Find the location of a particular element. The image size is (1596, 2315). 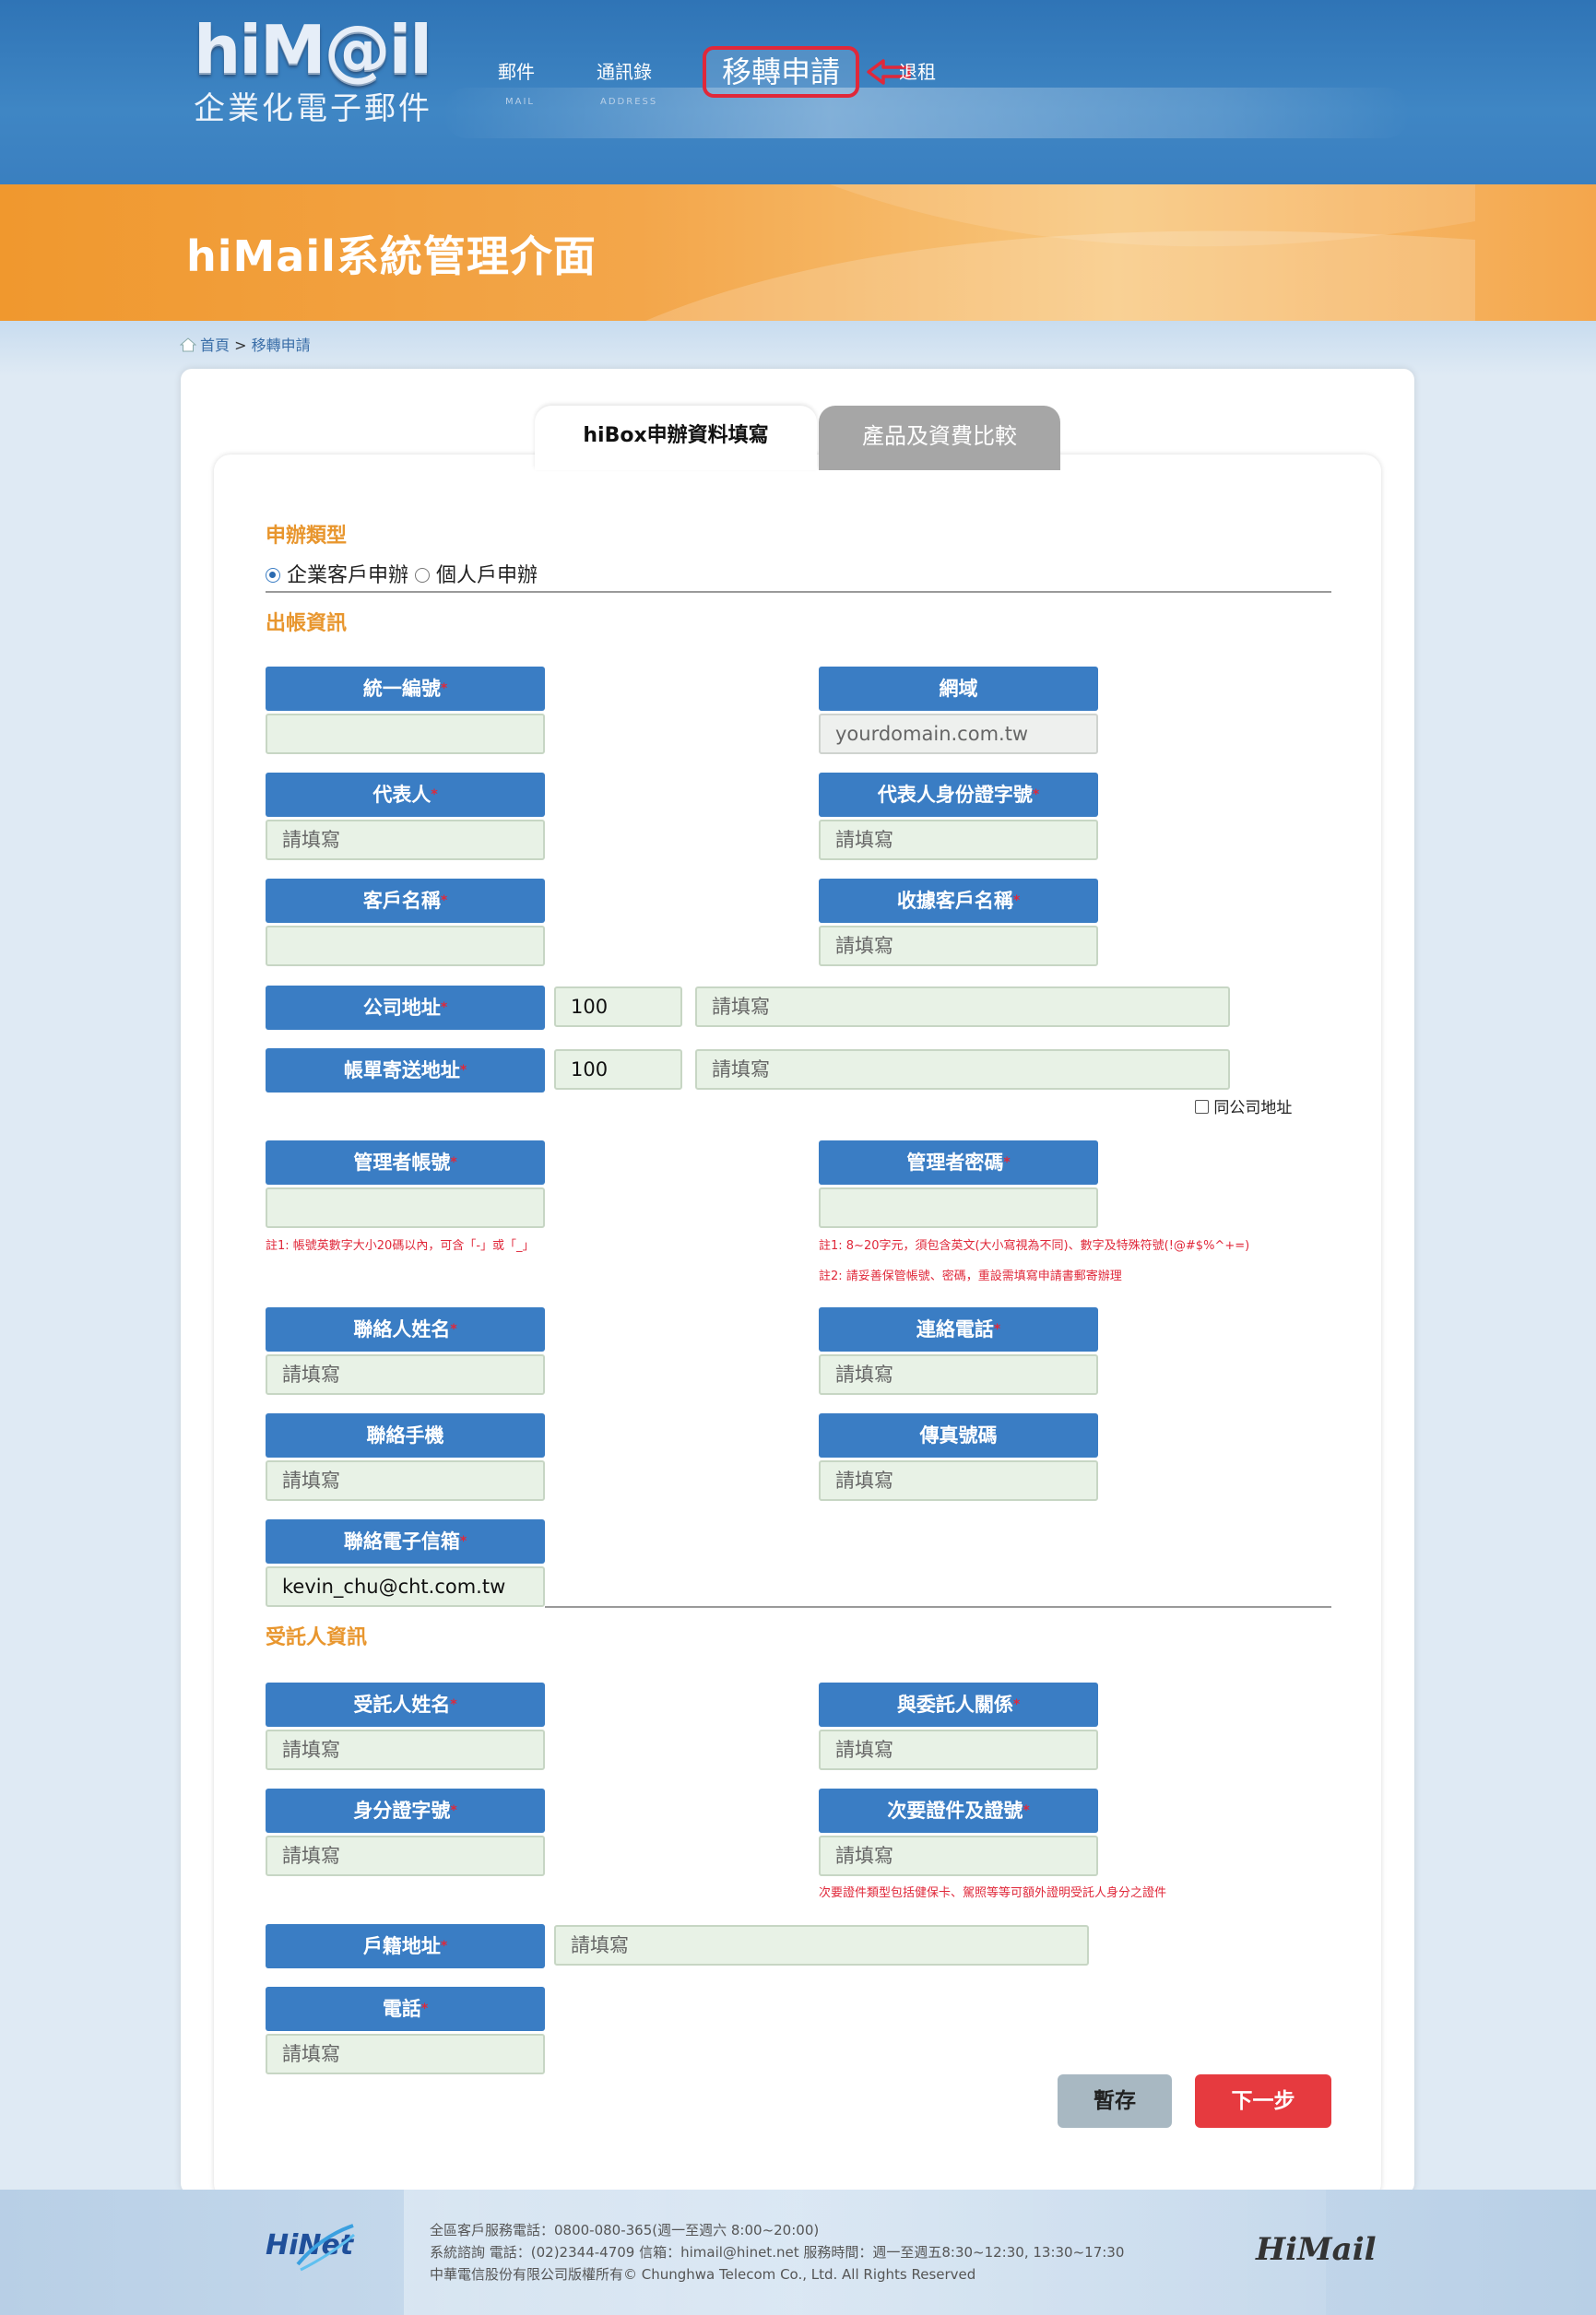

nav-transfer-apply: 移轉申請 is located at coordinates (781, 72).